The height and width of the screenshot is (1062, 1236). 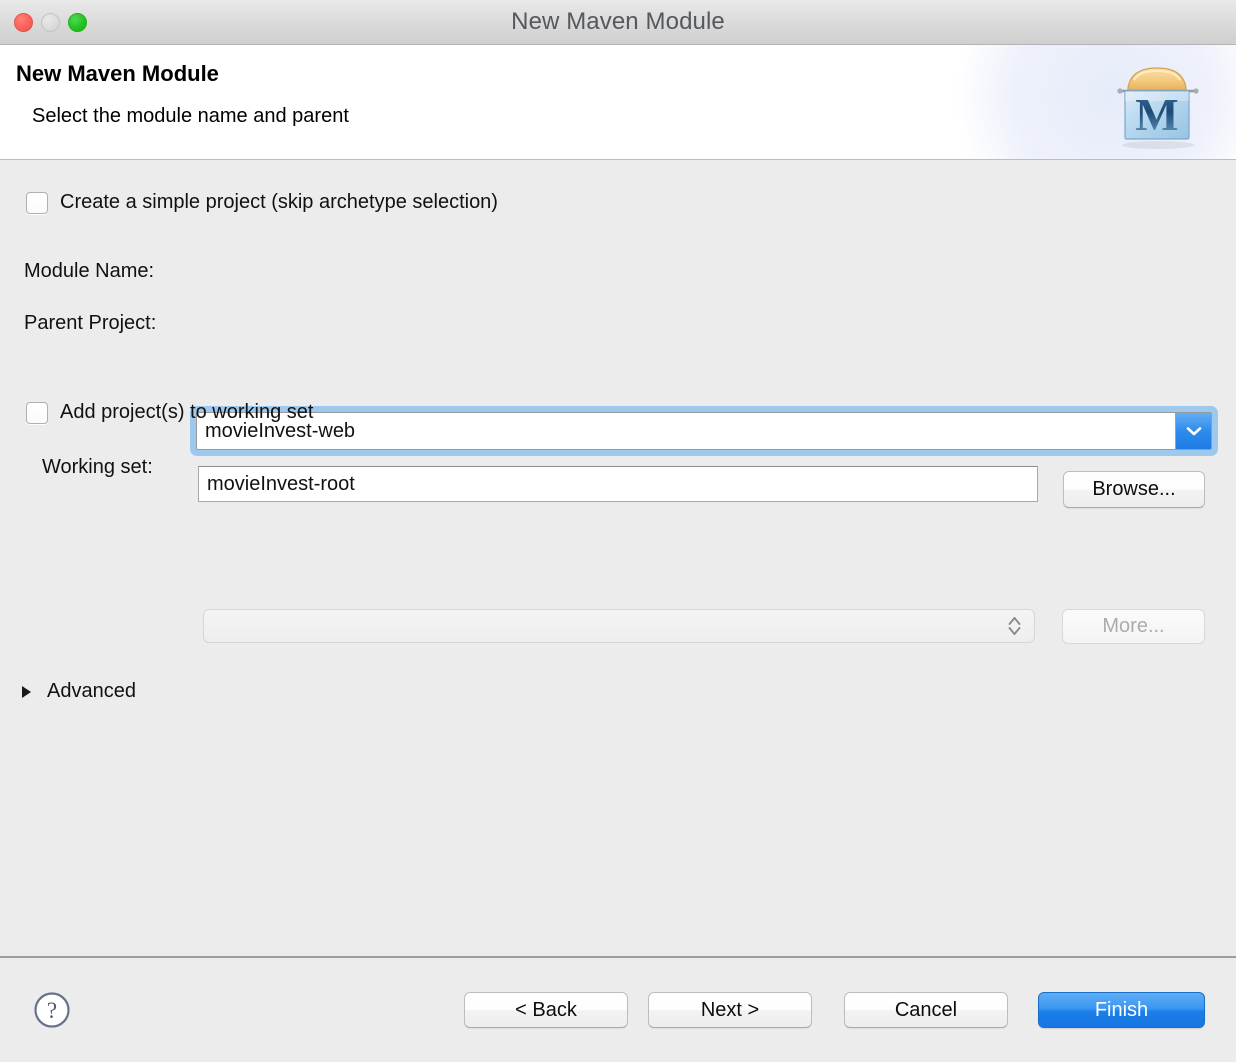 I want to click on module-name-combo, so click(x=704, y=431).